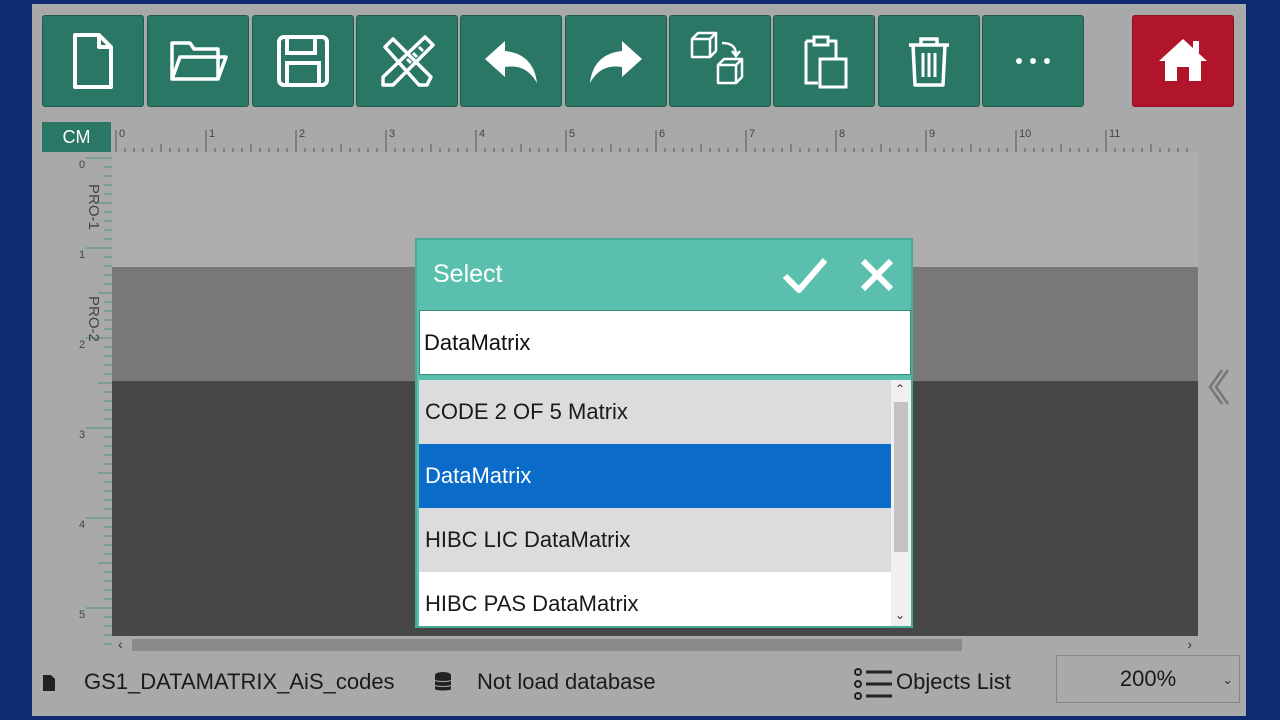  I want to click on folder-open-icon, so click(199, 61).